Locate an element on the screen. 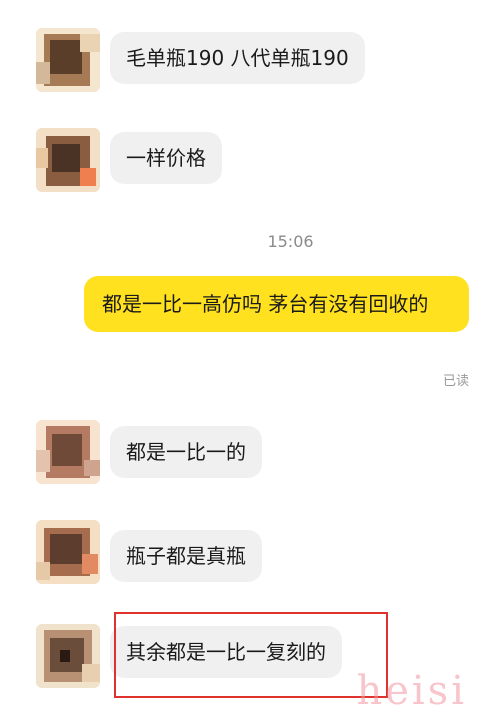  message-bubble: 都是一比一的 is located at coordinates (186, 452).